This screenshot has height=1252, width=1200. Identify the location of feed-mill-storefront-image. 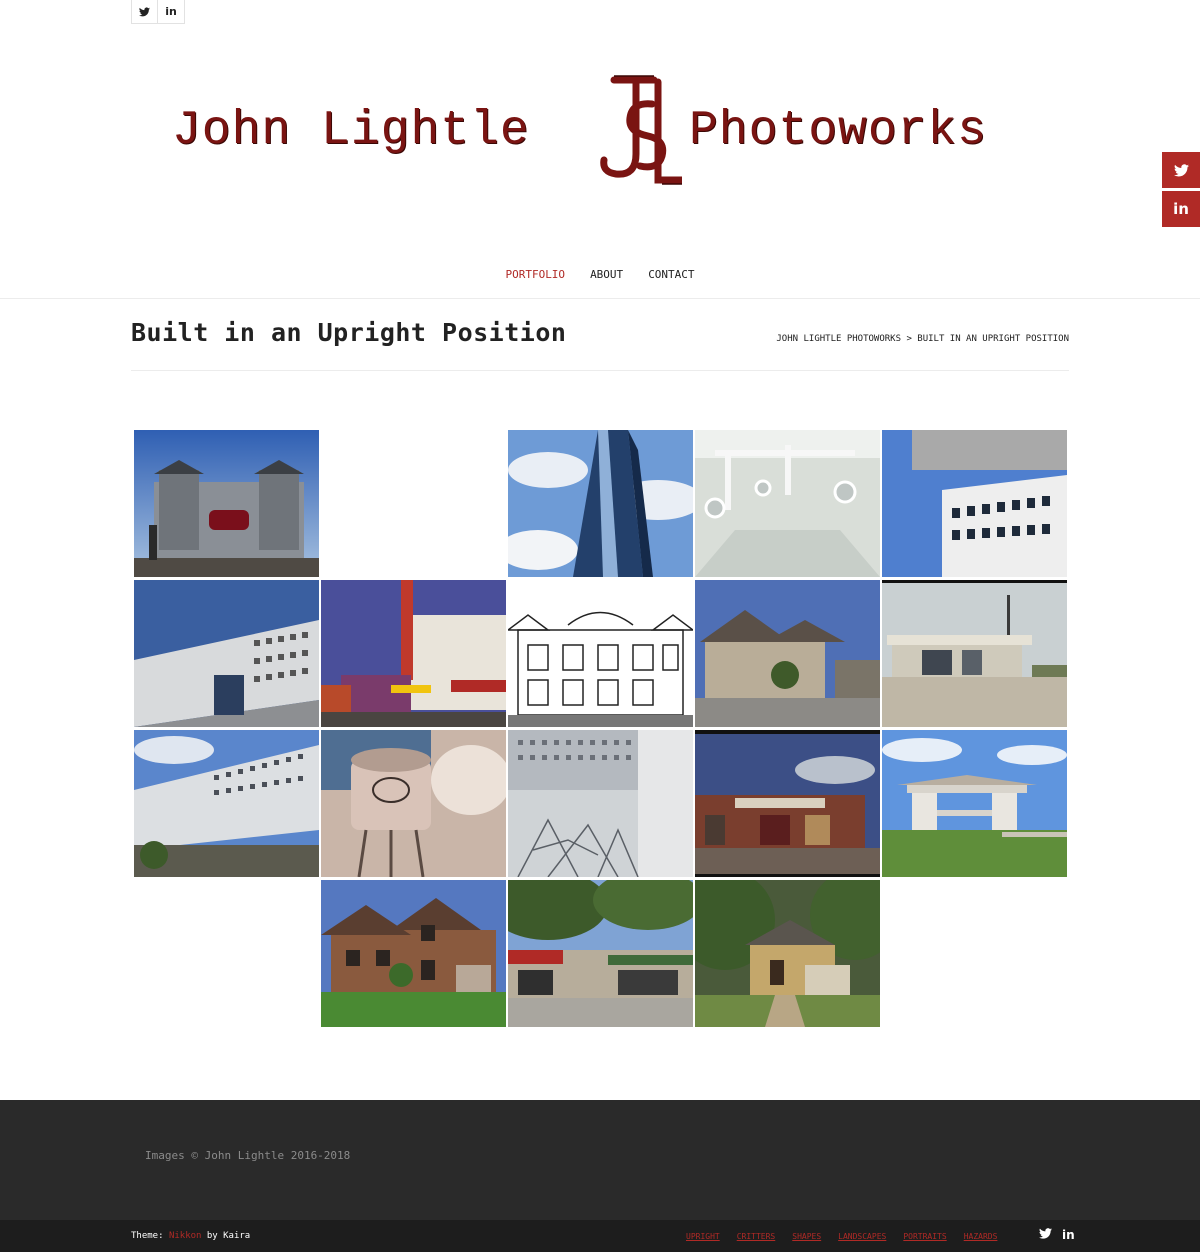
(787, 803).